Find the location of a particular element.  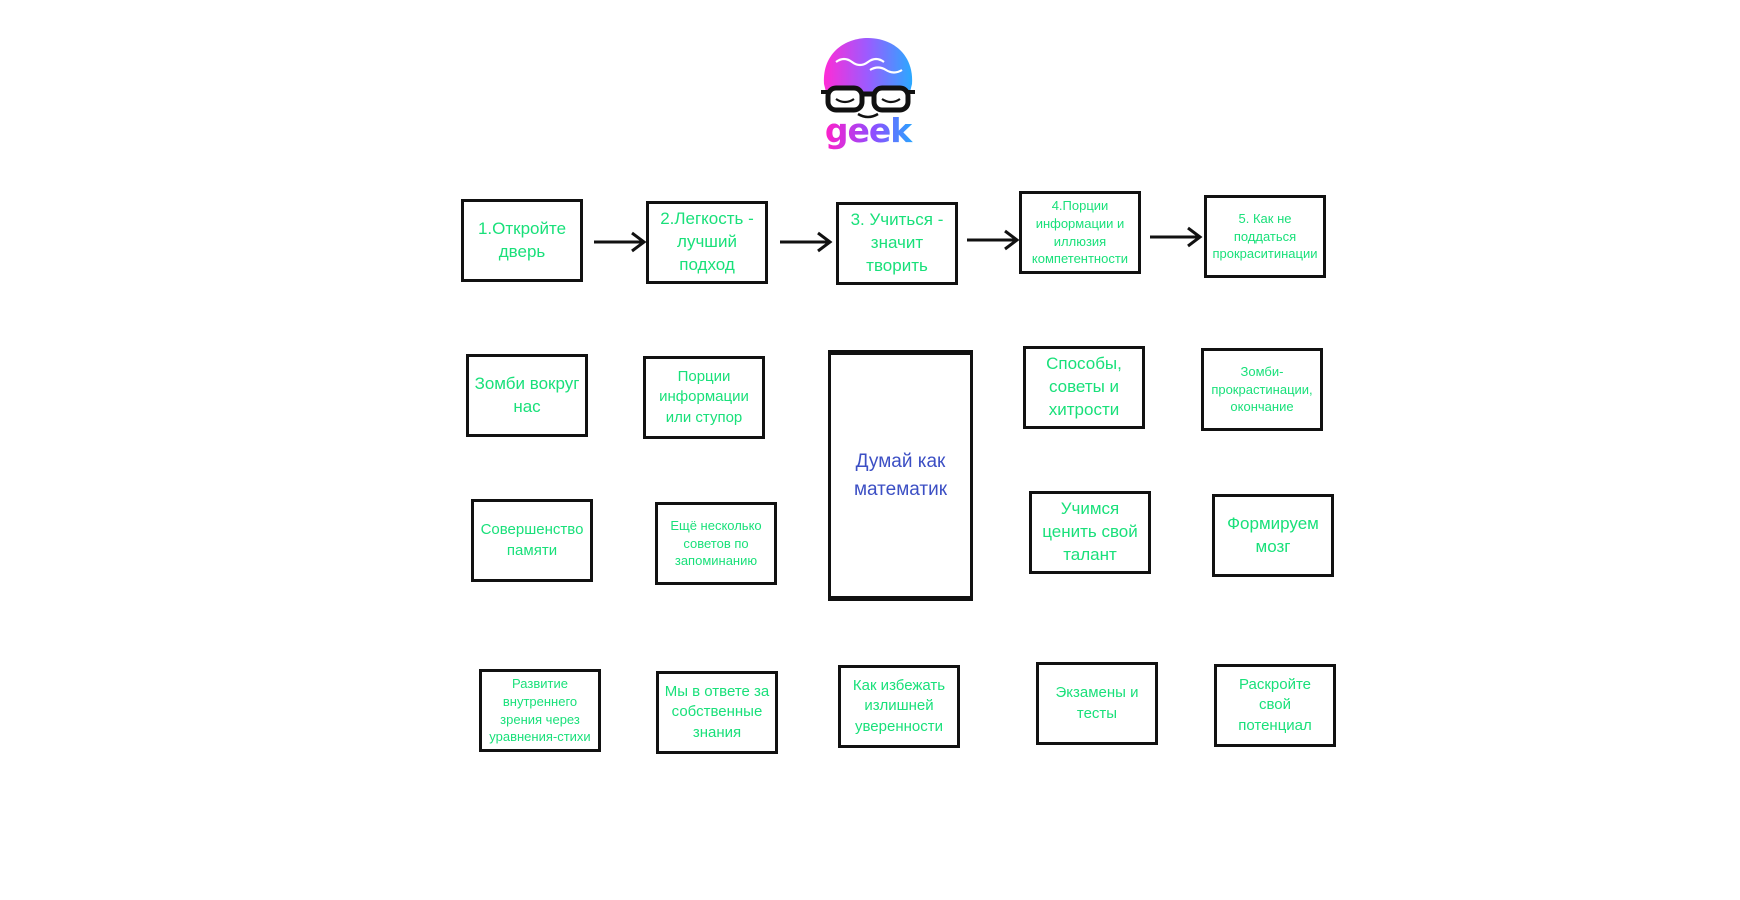

topic-label: Экзамены и тесты is located at coordinates (1097, 703).